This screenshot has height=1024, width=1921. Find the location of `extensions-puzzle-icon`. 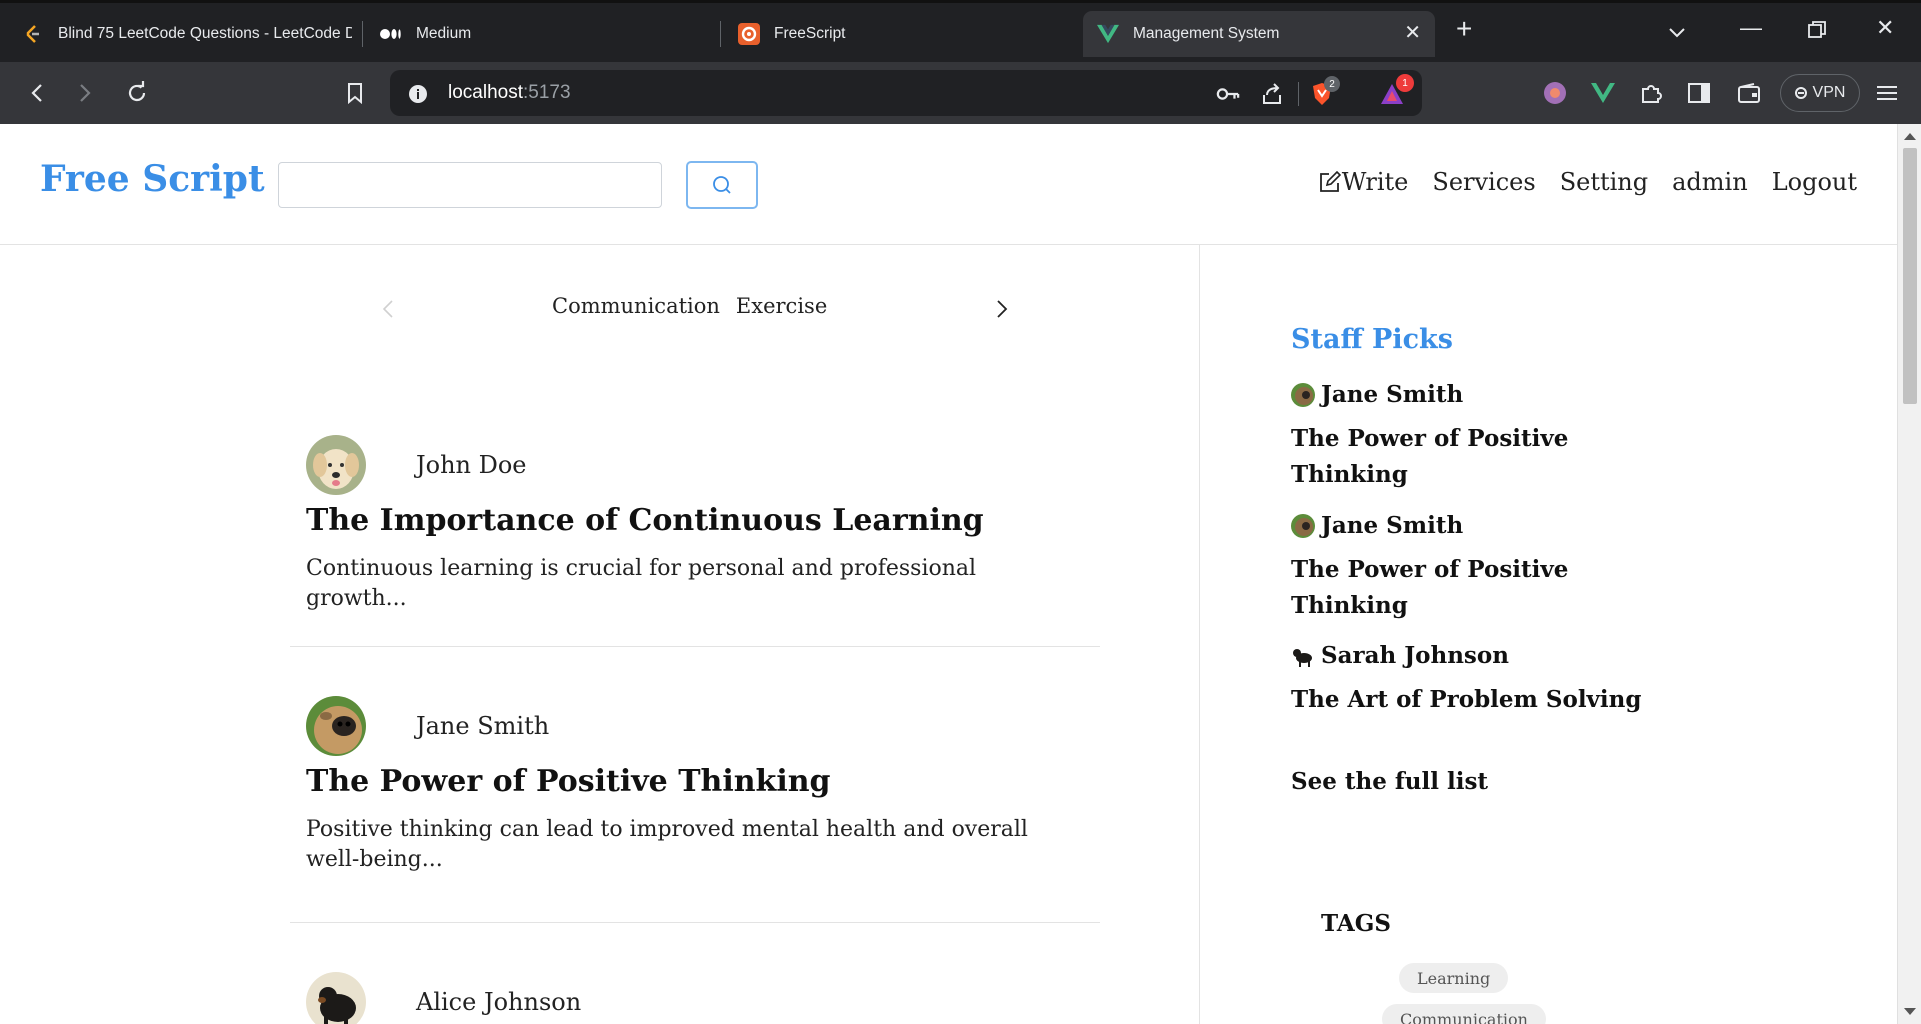

extensions-puzzle-icon is located at coordinates (1651, 93).